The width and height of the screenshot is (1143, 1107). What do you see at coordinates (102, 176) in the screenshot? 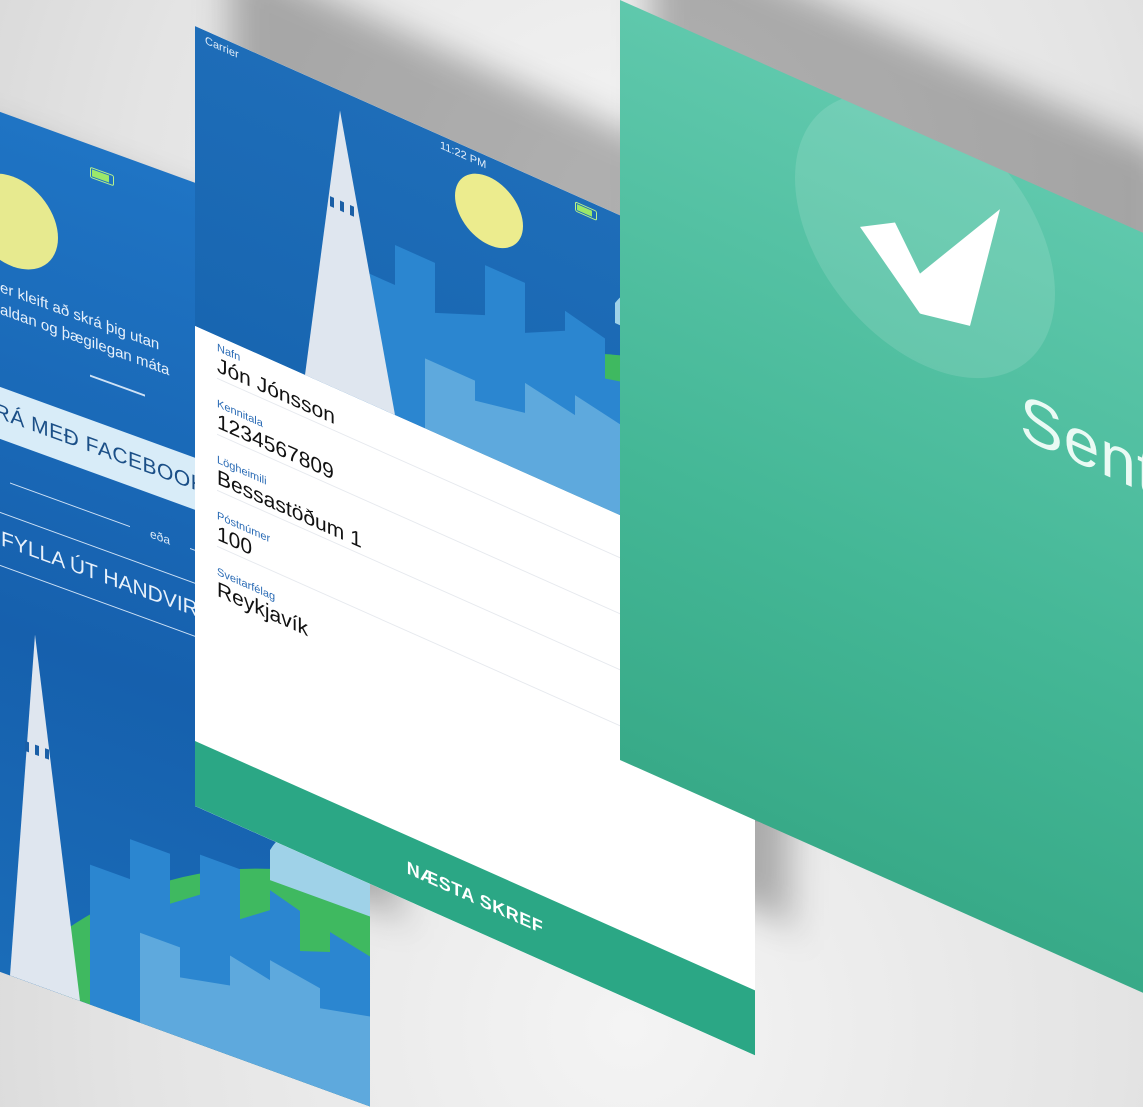
I see `battery-icon` at bounding box center [102, 176].